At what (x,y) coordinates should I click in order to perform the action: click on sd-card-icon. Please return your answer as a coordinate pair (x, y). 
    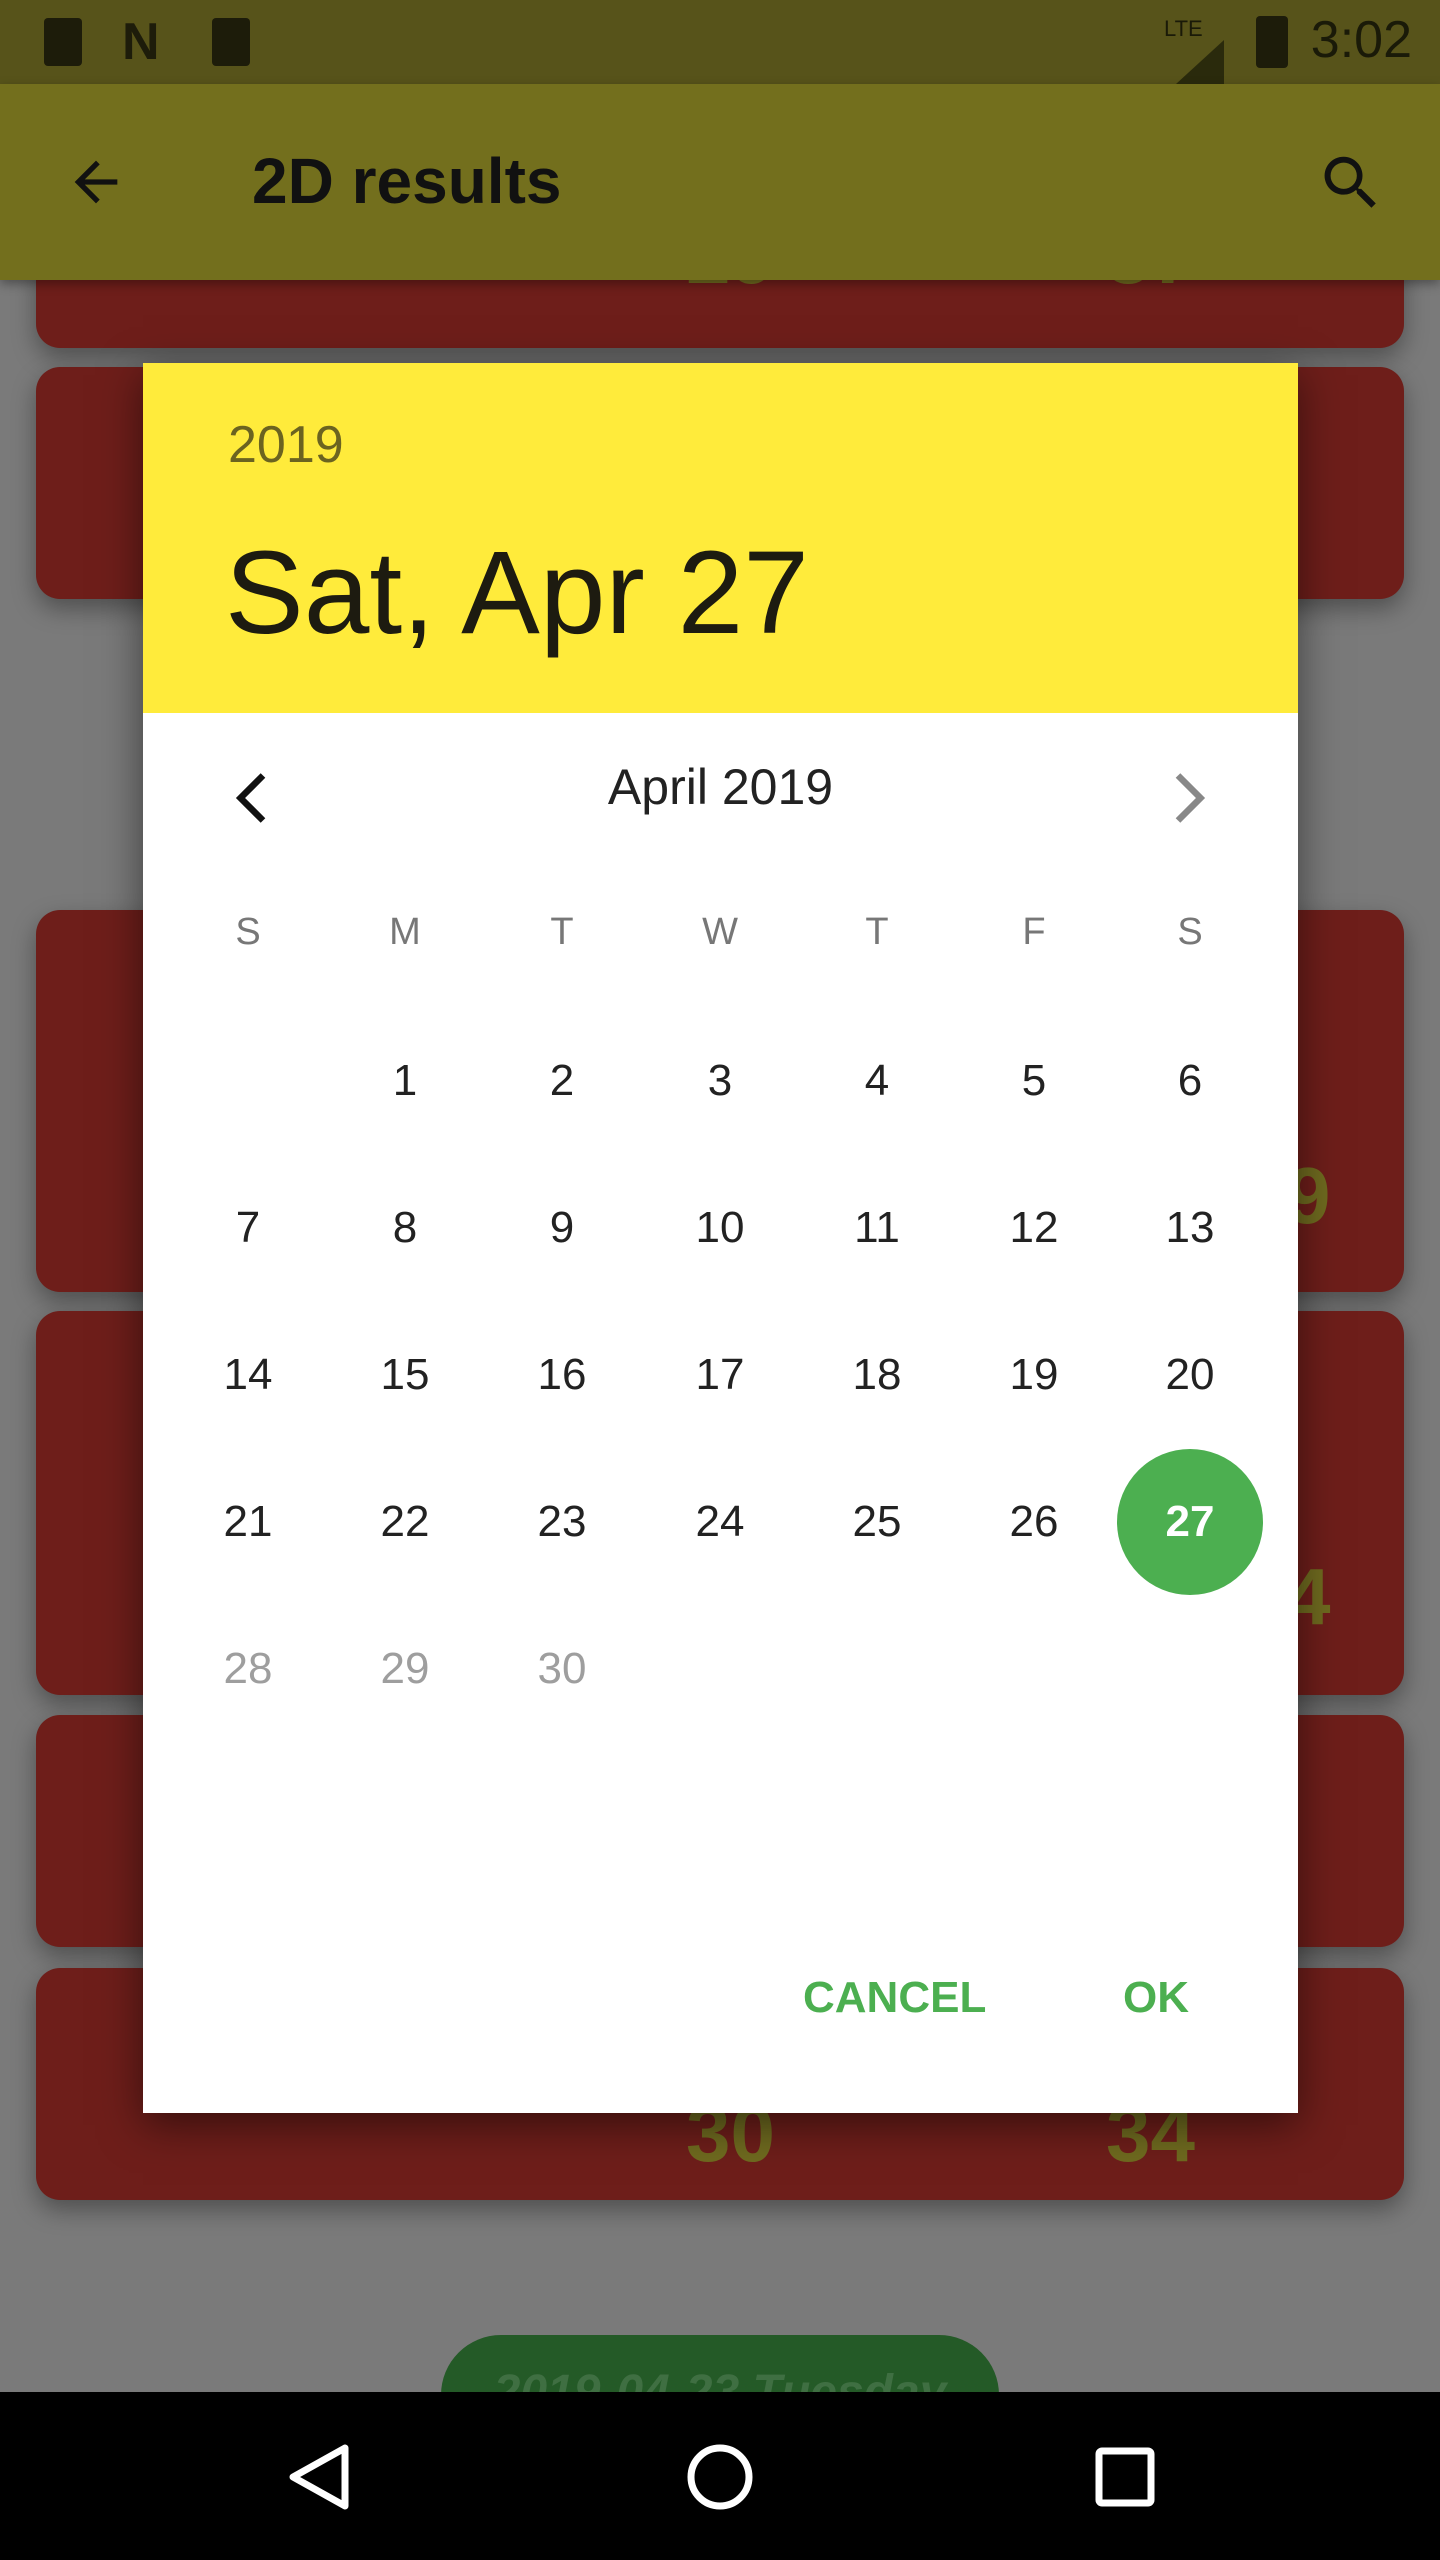
    Looking at the image, I should click on (63, 42).